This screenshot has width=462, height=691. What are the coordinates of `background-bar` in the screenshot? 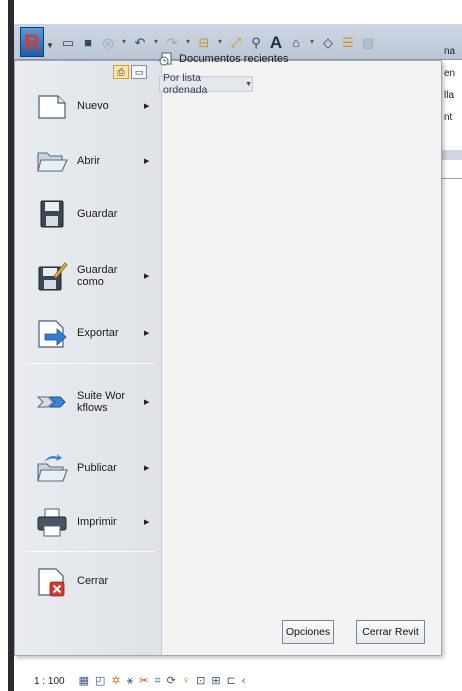 It's located at (452, 155).